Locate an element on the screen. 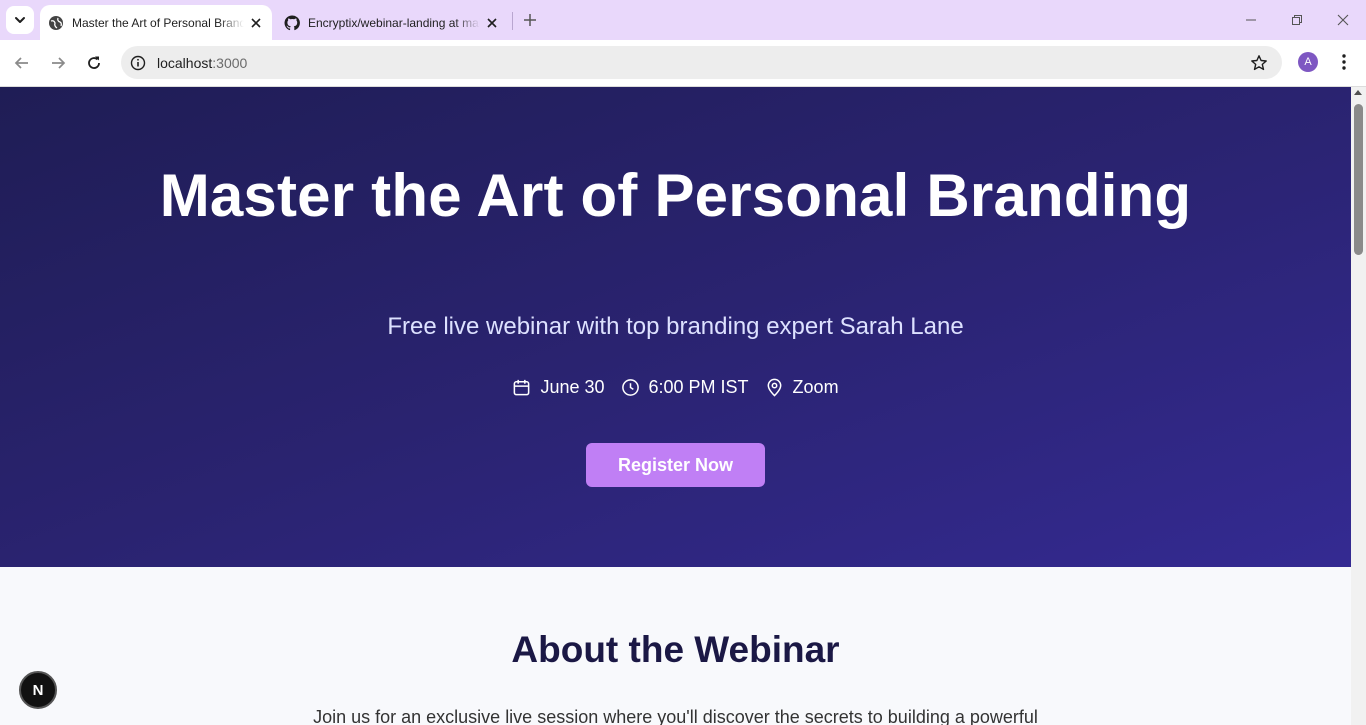 This screenshot has height=725, width=1366. page-scrollbar is located at coordinates (1358, 406).